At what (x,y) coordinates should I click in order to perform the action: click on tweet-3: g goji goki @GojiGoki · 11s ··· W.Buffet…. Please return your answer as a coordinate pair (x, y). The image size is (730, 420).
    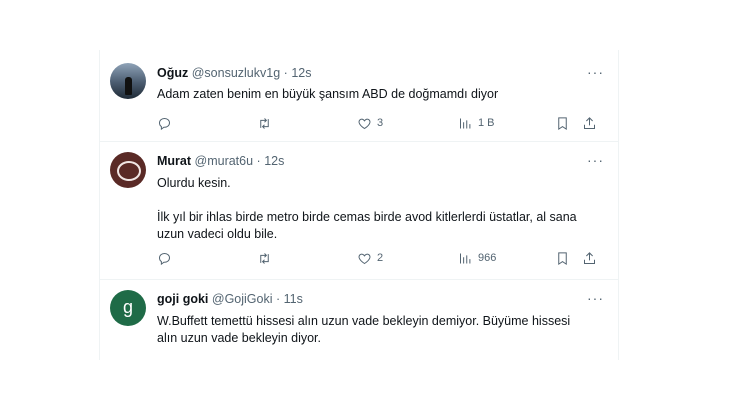
    Looking at the image, I should click on (359, 320).